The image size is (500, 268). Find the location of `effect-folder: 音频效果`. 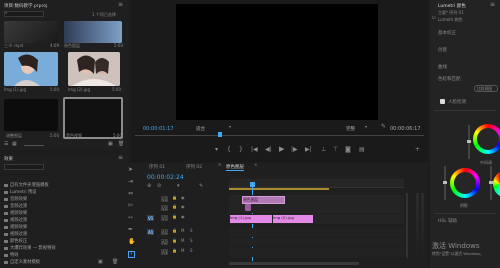

effect-folder: 音频效果 is located at coordinates (15, 199).